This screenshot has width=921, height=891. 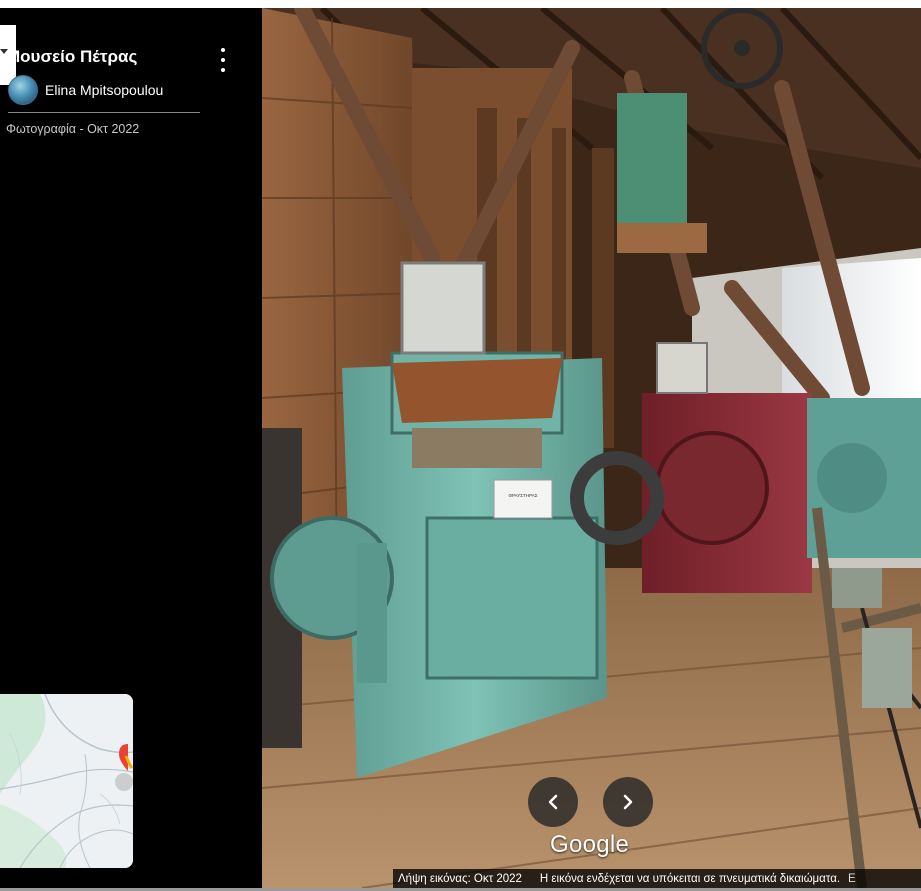 What do you see at coordinates (522, 495) in the screenshot?
I see `svg-text: ΘΡΑΥΣΤΗΡΑΣ` at bounding box center [522, 495].